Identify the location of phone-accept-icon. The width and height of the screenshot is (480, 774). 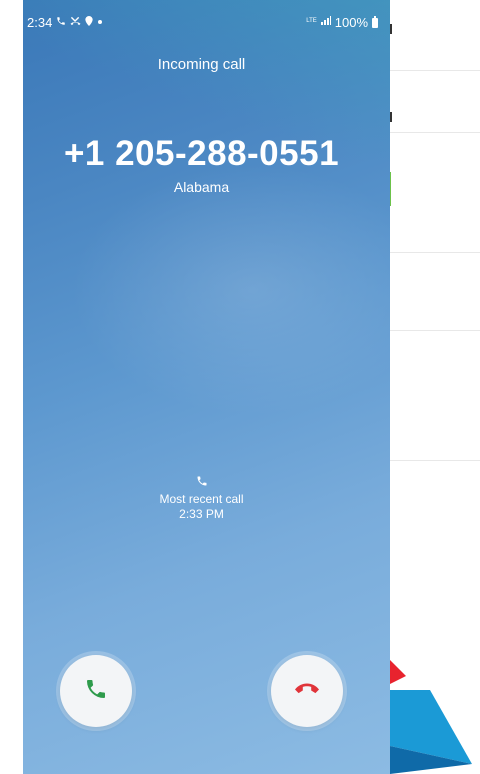
(96, 691).